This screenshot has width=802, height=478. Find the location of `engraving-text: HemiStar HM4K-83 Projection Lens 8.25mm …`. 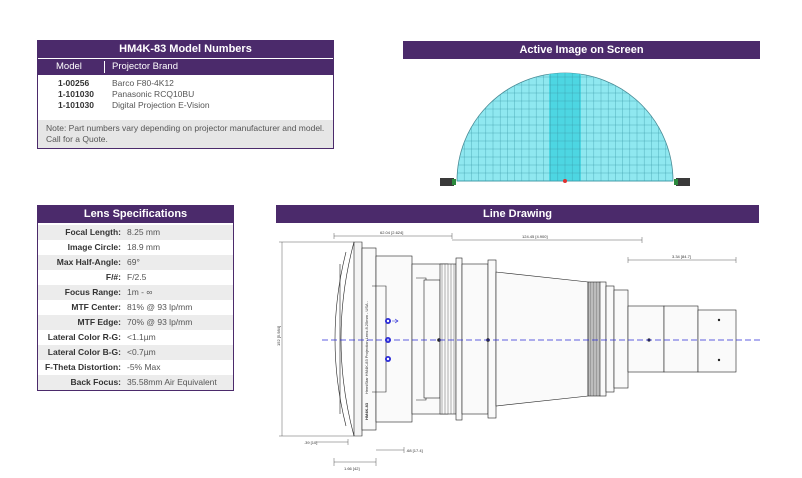

engraving-text: HemiStar HM4K-83 Projection Lens 8.25mm … is located at coordinates (366, 347).